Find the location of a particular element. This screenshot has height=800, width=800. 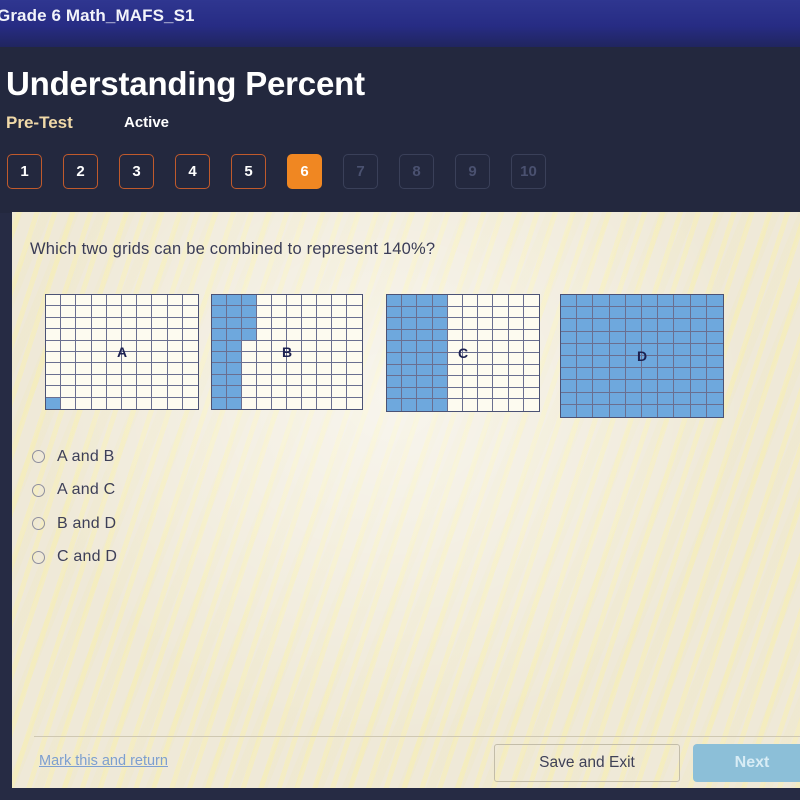

mark-this-and-return-link: Mark this and return is located at coordinates (103, 761).